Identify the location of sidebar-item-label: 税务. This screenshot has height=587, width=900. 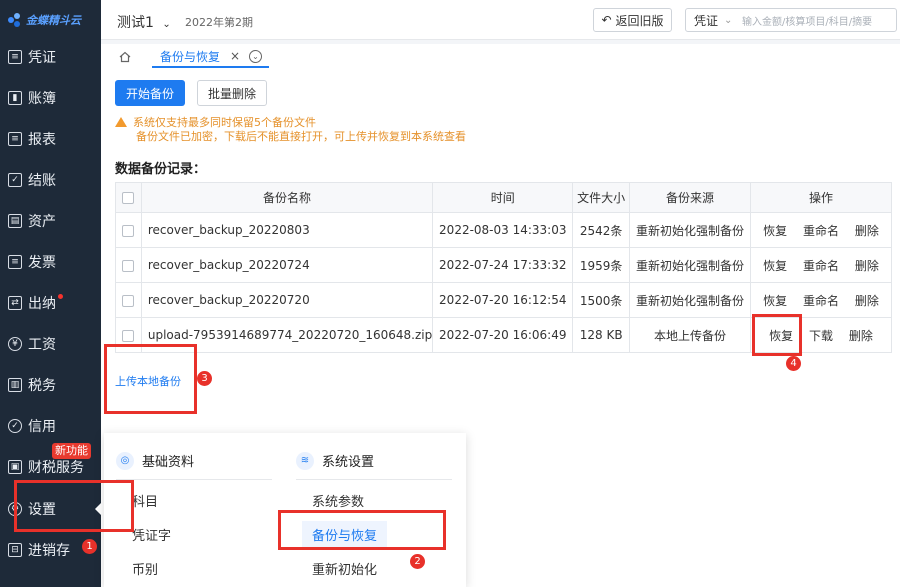
(42, 386).